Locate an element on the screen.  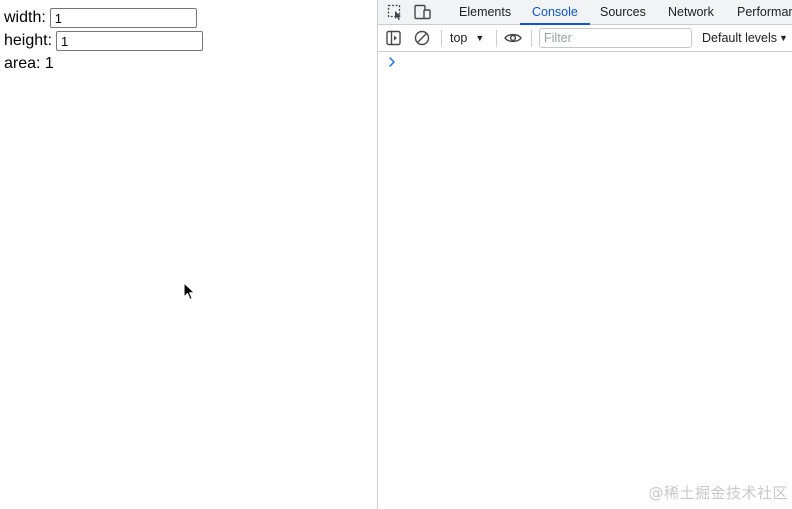
log-levels-dropdown: Default levels ▼ is located at coordinates (745, 38).